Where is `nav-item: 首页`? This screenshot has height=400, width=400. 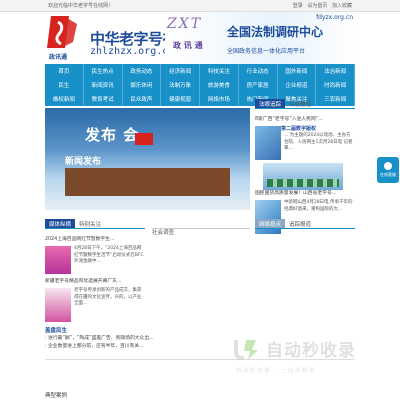 nav-item: 首页 is located at coordinates (64, 71).